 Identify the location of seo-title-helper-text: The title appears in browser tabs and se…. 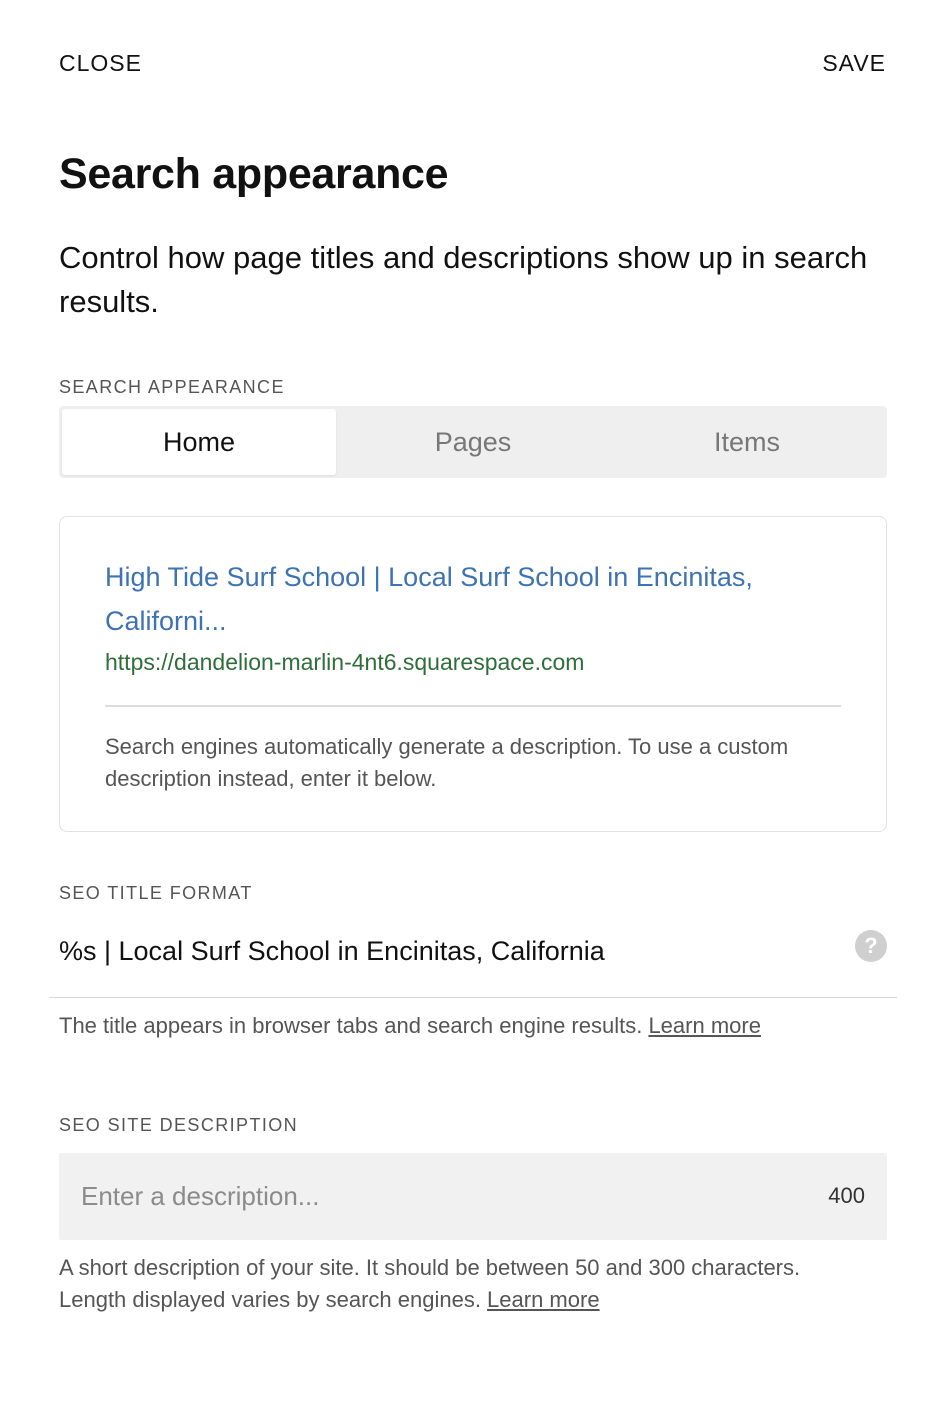
(354, 1025).